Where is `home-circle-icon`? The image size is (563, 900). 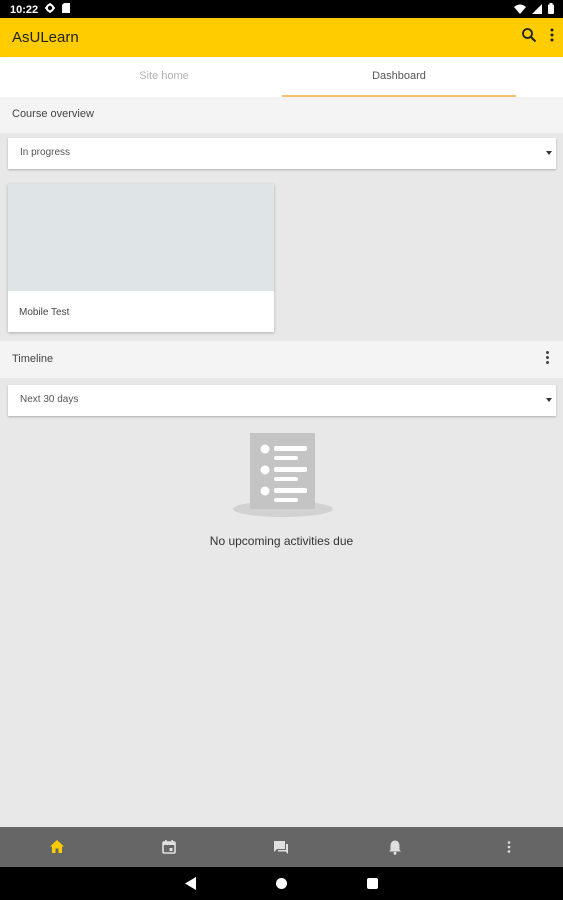
home-circle-icon is located at coordinates (281, 883).